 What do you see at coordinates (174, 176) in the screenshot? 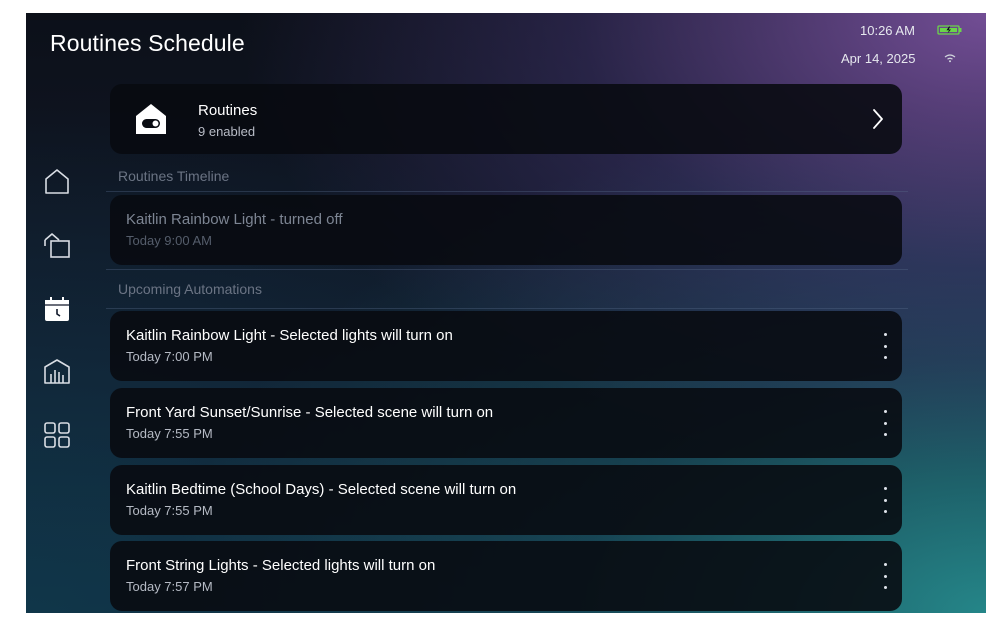
I see `timeline-section-label: Routines Timeline` at bounding box center [174, 176].